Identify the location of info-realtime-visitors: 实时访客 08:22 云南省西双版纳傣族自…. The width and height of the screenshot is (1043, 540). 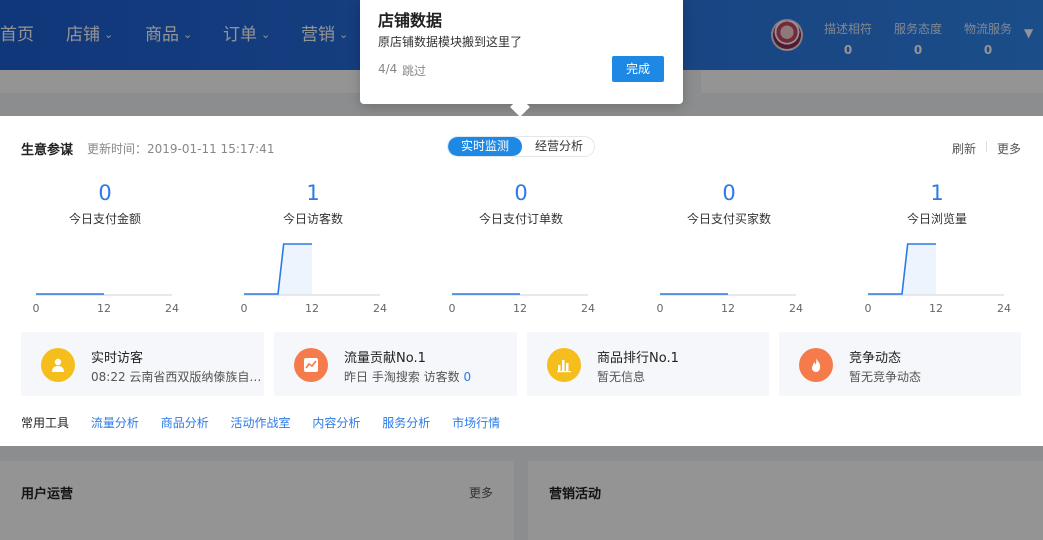
(142, 364).